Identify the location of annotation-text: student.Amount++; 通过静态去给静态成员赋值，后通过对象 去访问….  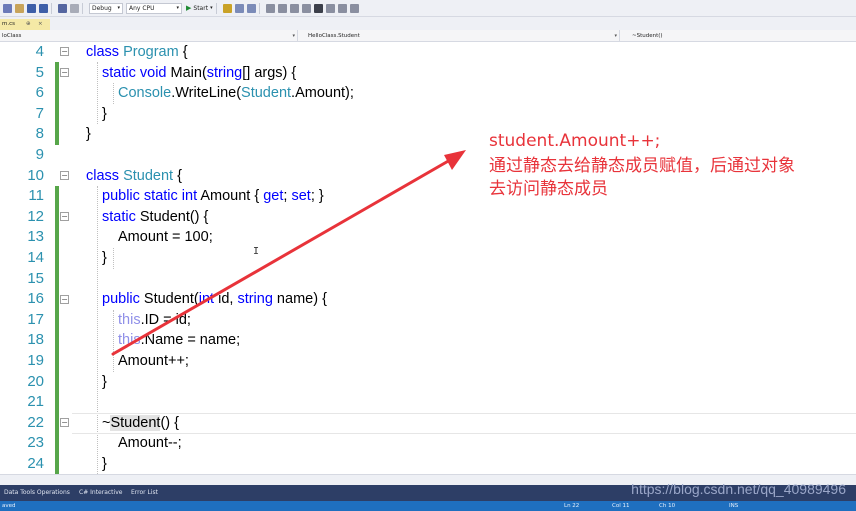
(642, 164).